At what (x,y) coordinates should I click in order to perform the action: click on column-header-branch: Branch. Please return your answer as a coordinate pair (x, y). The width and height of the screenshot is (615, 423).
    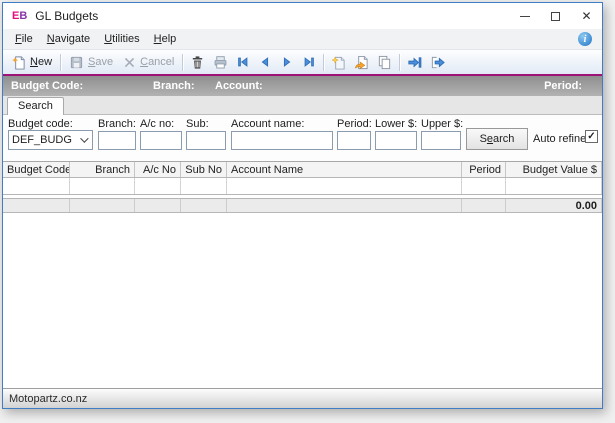
    Looking at the image, I should click on (102, 169).